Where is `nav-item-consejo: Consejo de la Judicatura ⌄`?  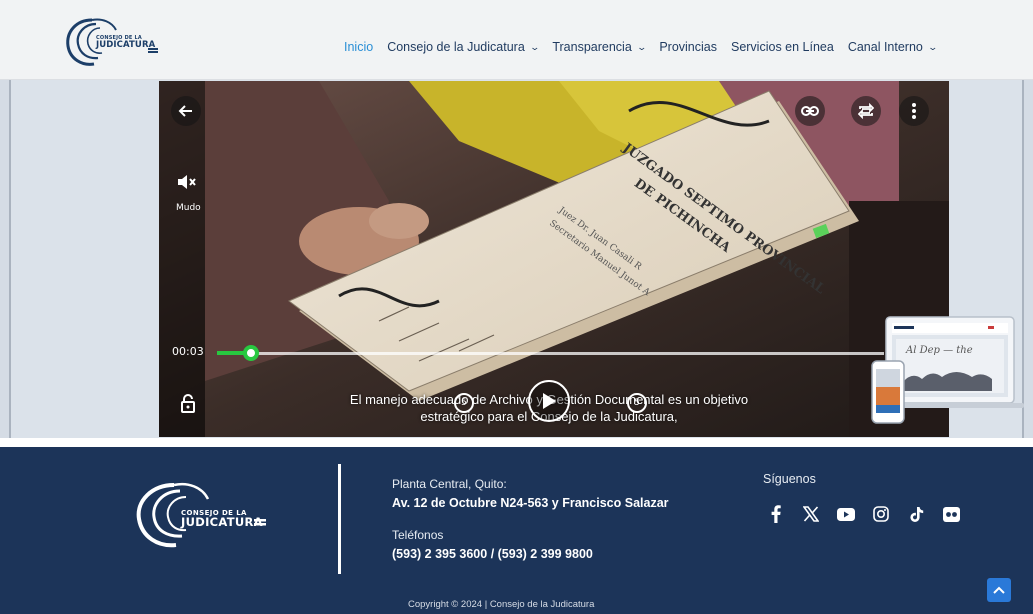 nav-item-consejo: Consejo de la Judicatura ⌄ is located at coordinates (463, 47).